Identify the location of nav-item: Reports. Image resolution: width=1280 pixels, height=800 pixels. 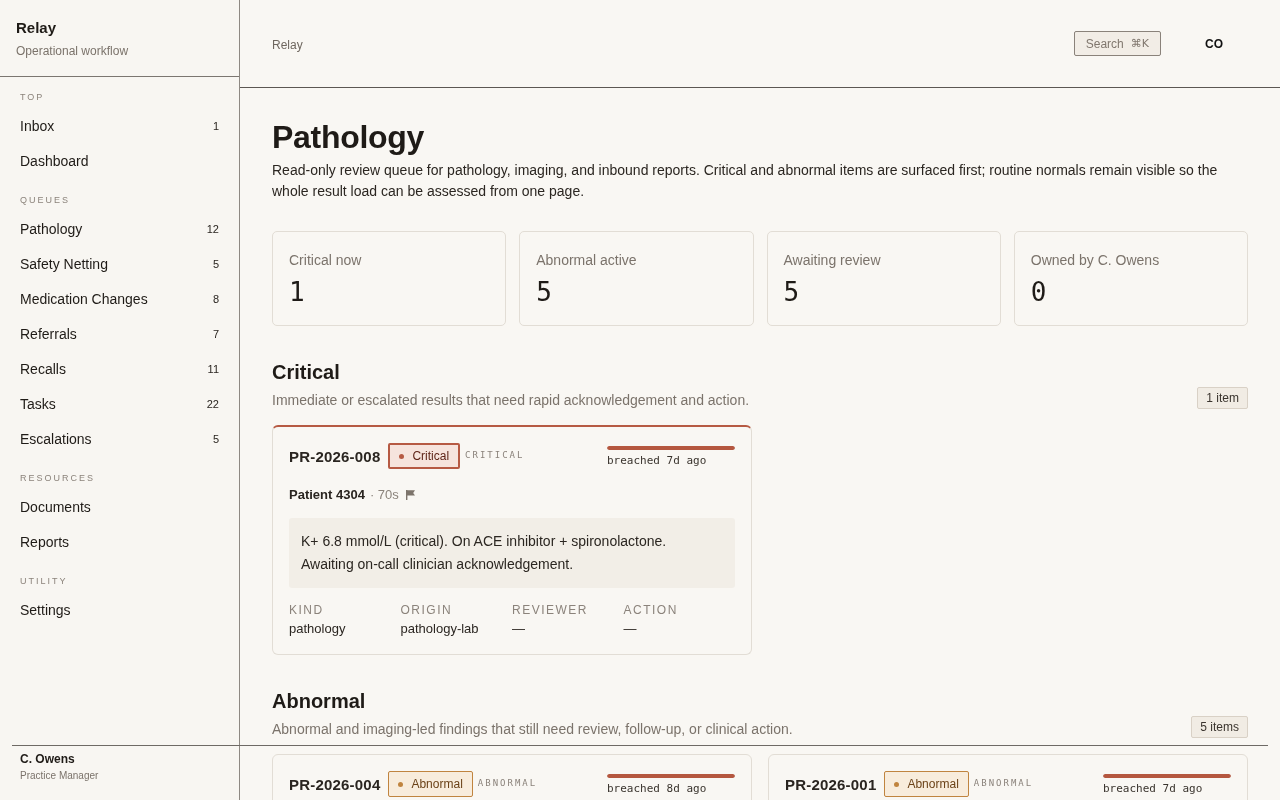
(119, 541).